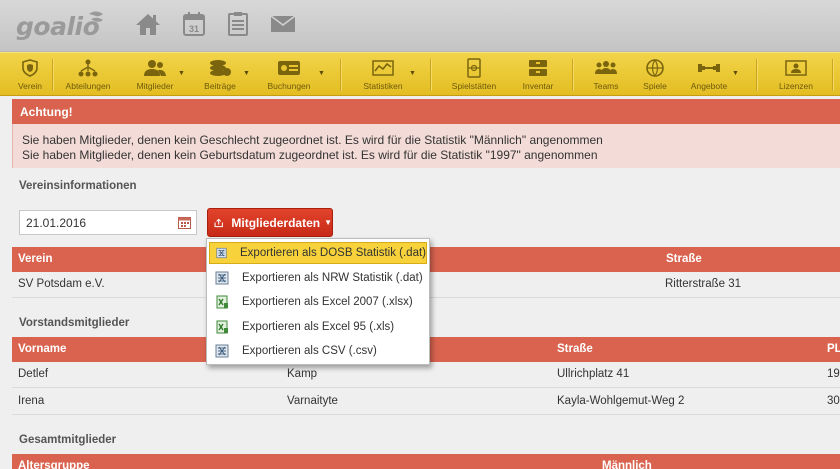 The height and width of the screenshot is (469, 840). Describe the element at coordinates (593, 374) in the screenshot. I see `table-cell: Ullrichplatz 41` at that location.